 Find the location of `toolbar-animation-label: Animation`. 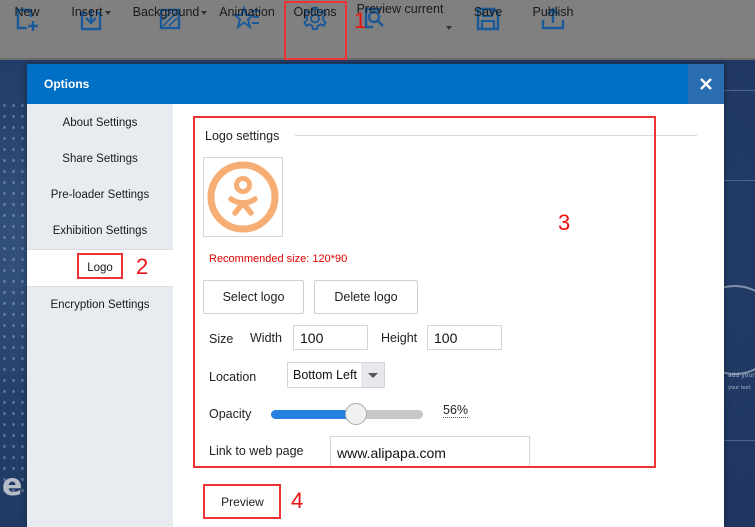

toolbar-animation-label: Animation is located at coordinates (247, 12).